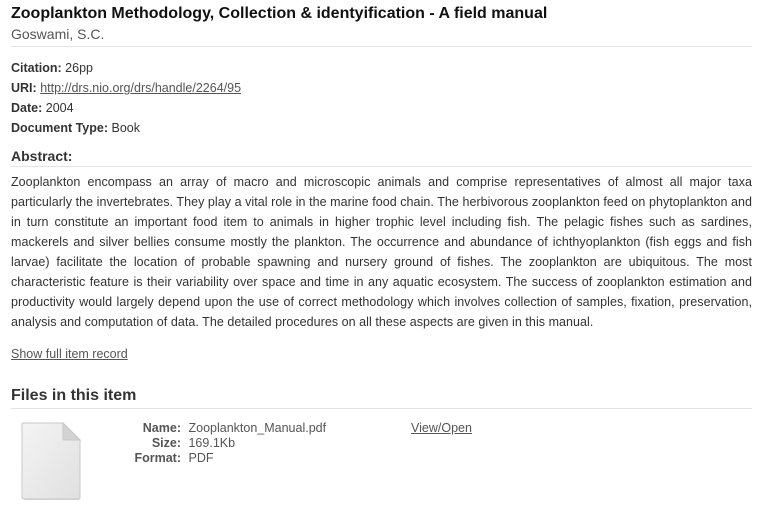 The image size is (759, 509). I want to click on file-size-label: Size:, so click(166, 443).